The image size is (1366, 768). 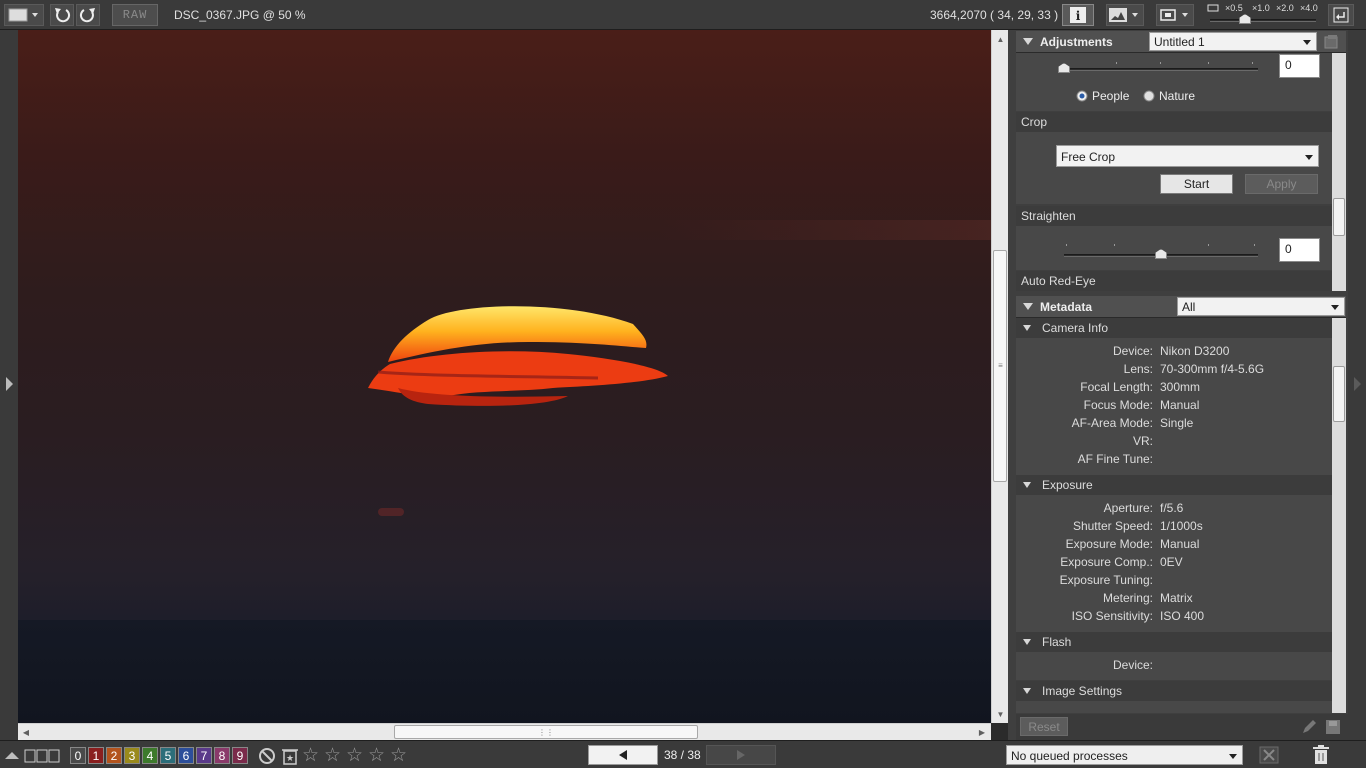 I want to click on star-2-icon: ☆, so click(x=332, y=755).